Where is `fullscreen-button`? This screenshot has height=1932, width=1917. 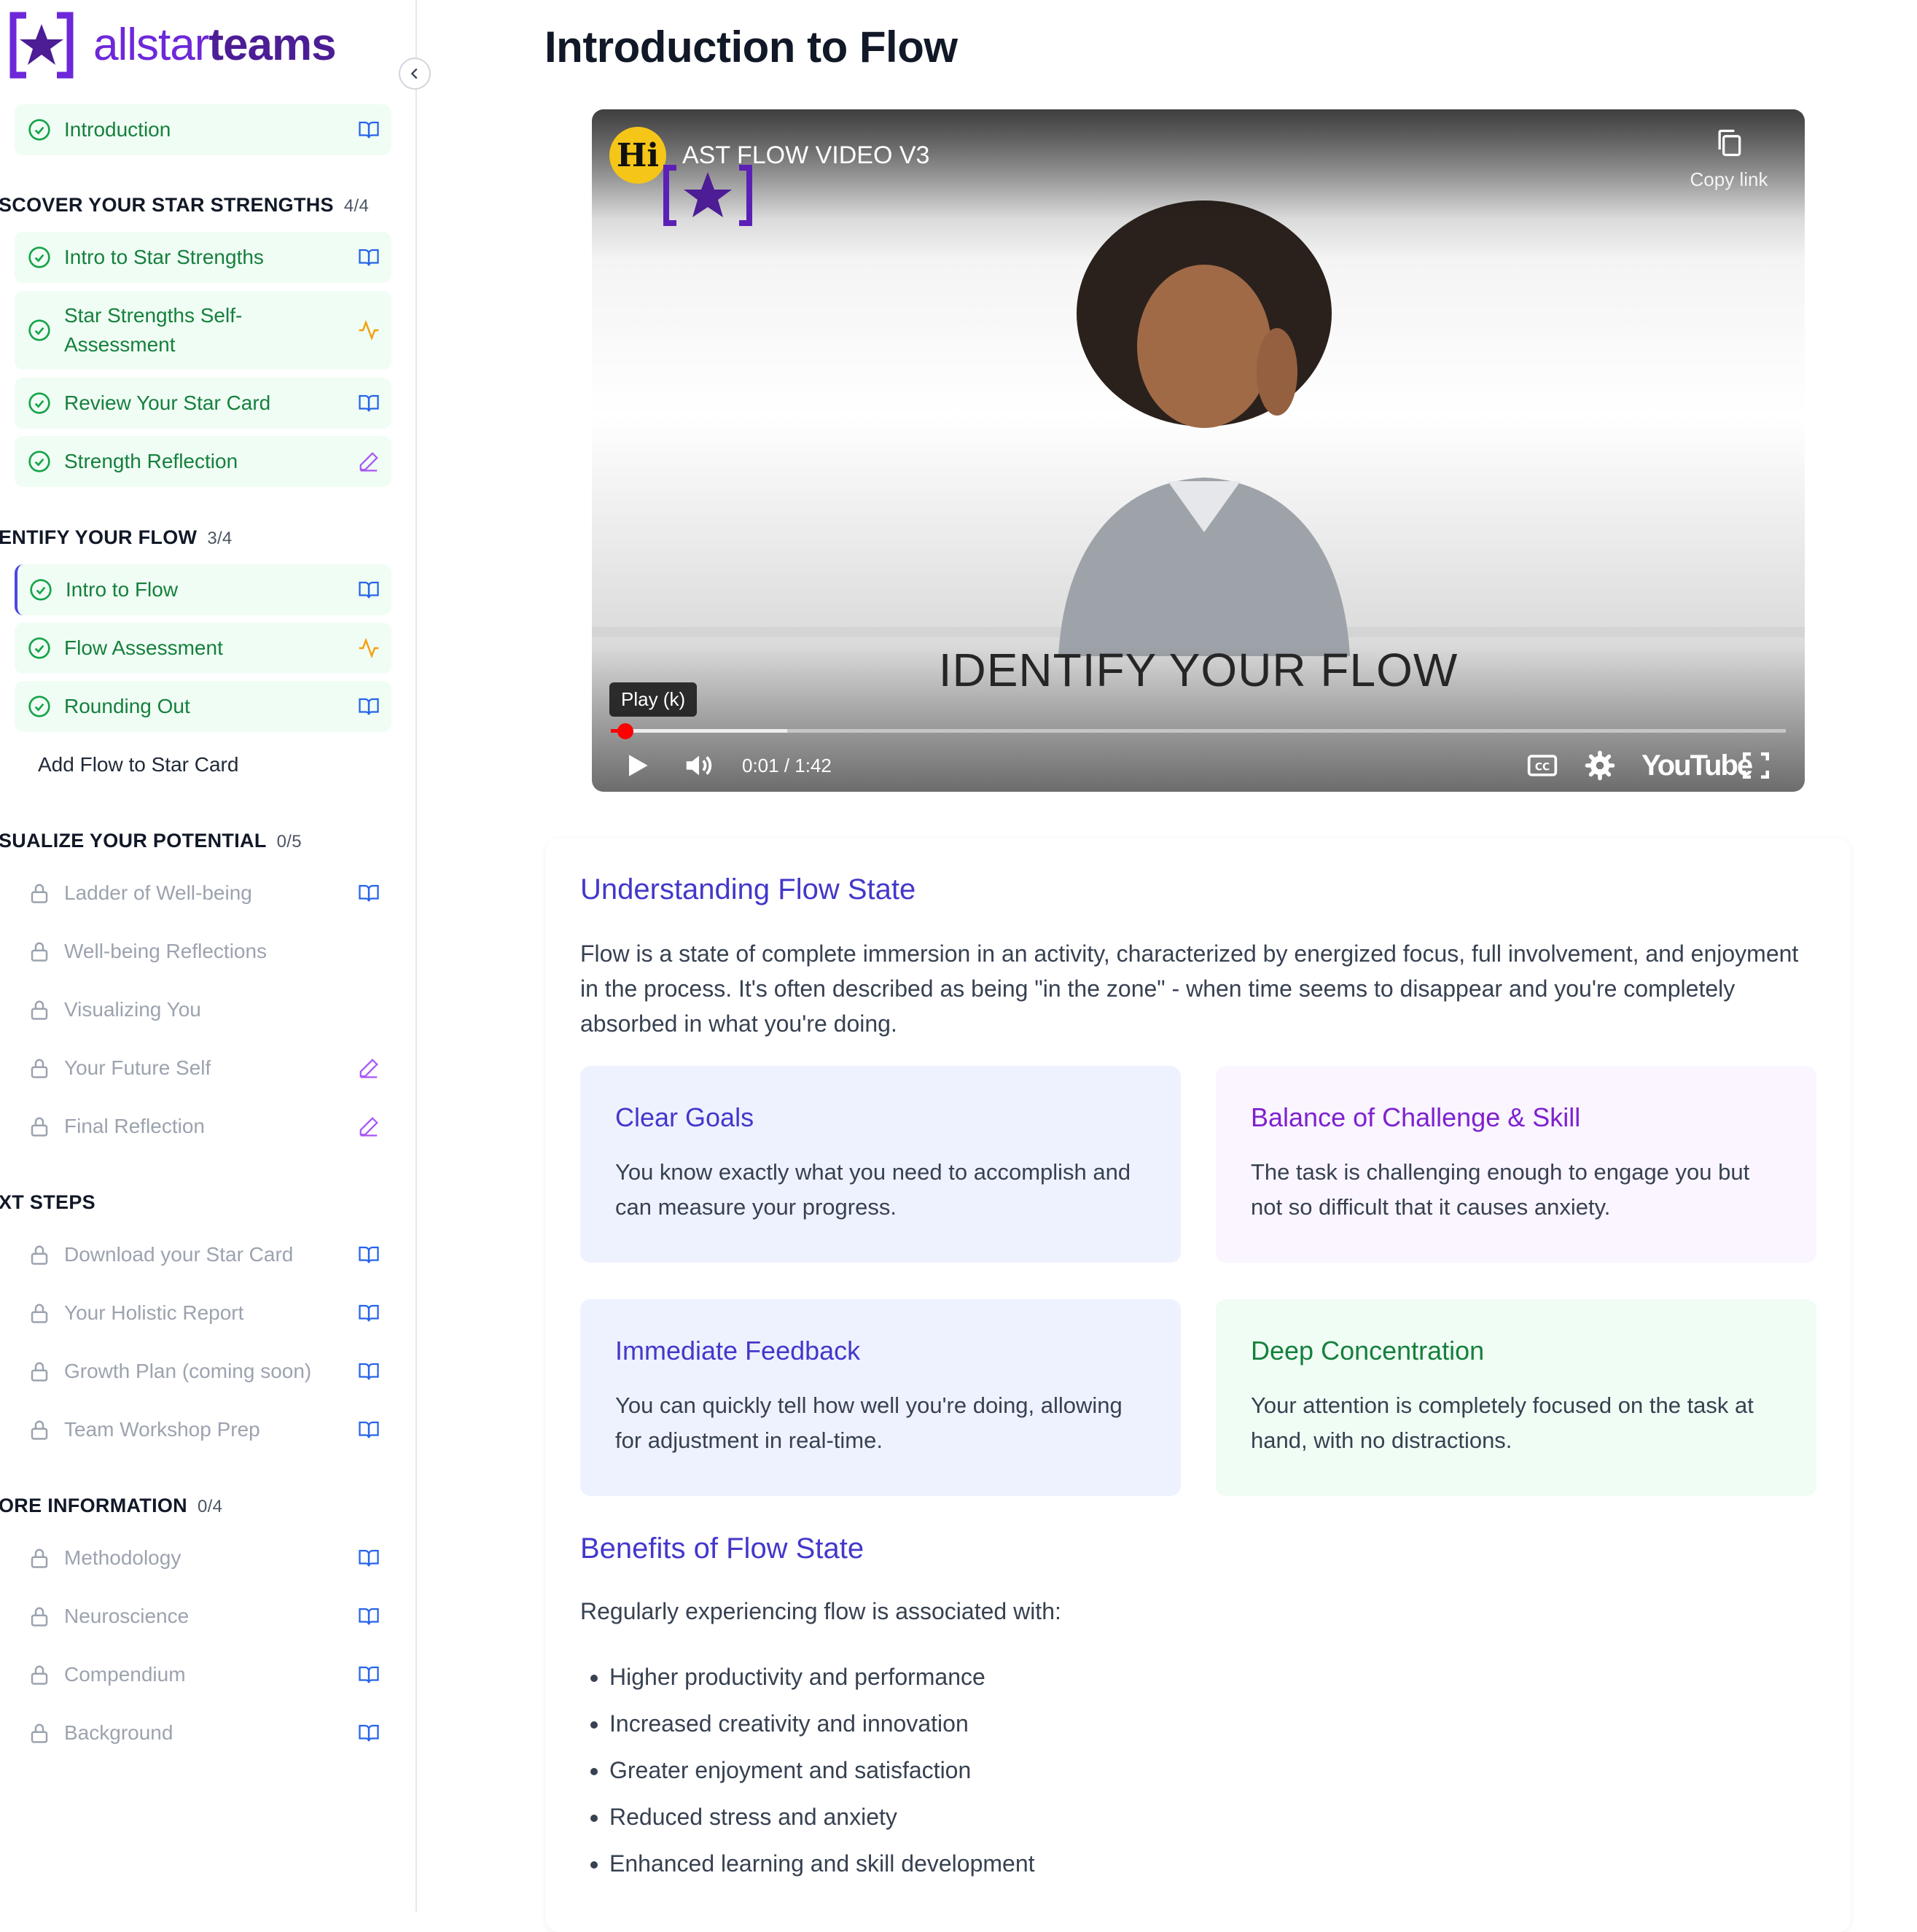
fullscreen-button is located at coordinates (1756, 765).